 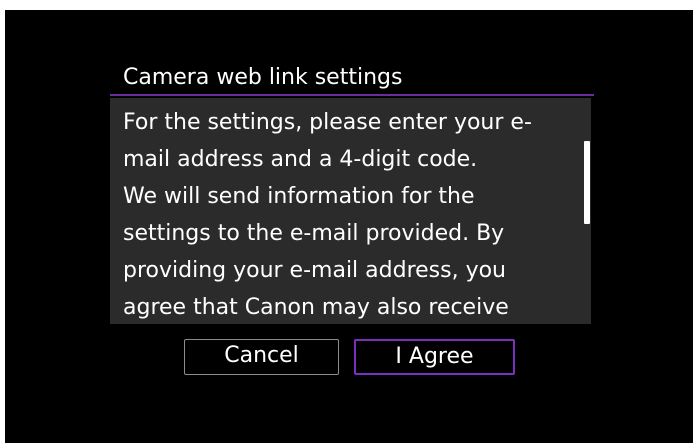 I want to click on message-line: We will send information for the, so click(x=299, y=196).